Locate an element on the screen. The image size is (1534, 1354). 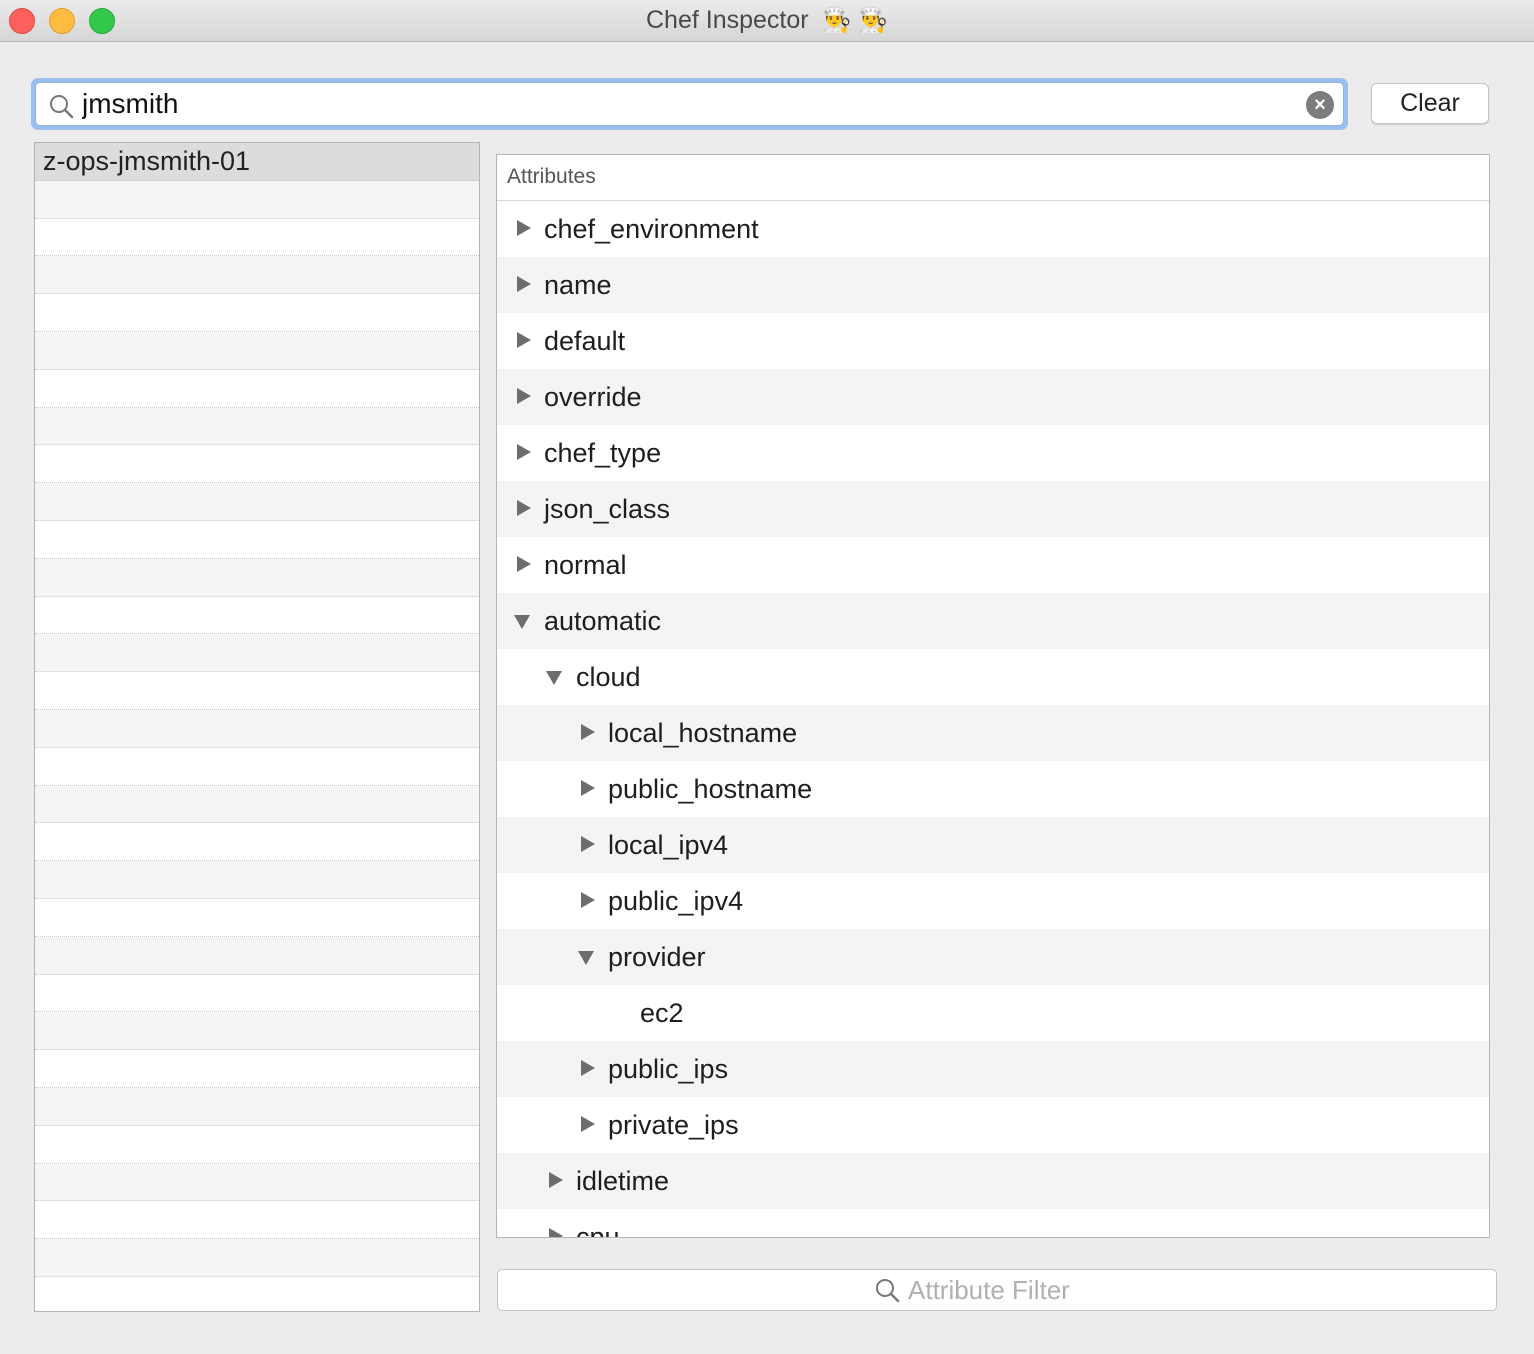
attribute-label: override is located at coordinates (593, 397).